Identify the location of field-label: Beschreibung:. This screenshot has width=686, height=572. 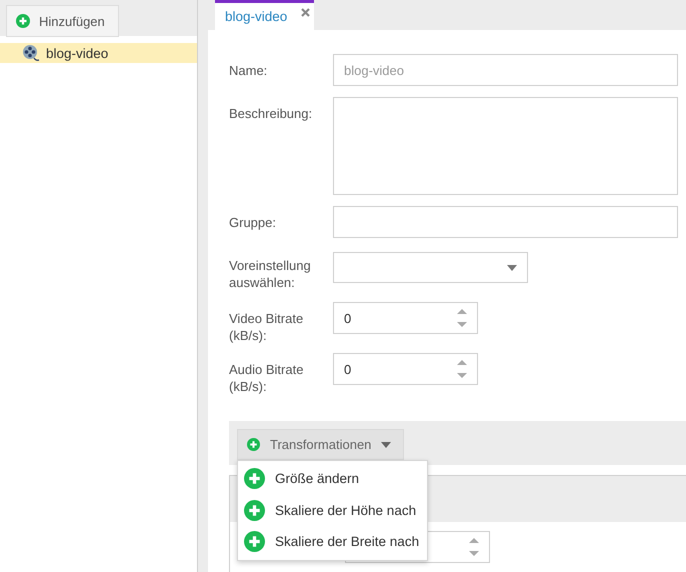
(271, 113).